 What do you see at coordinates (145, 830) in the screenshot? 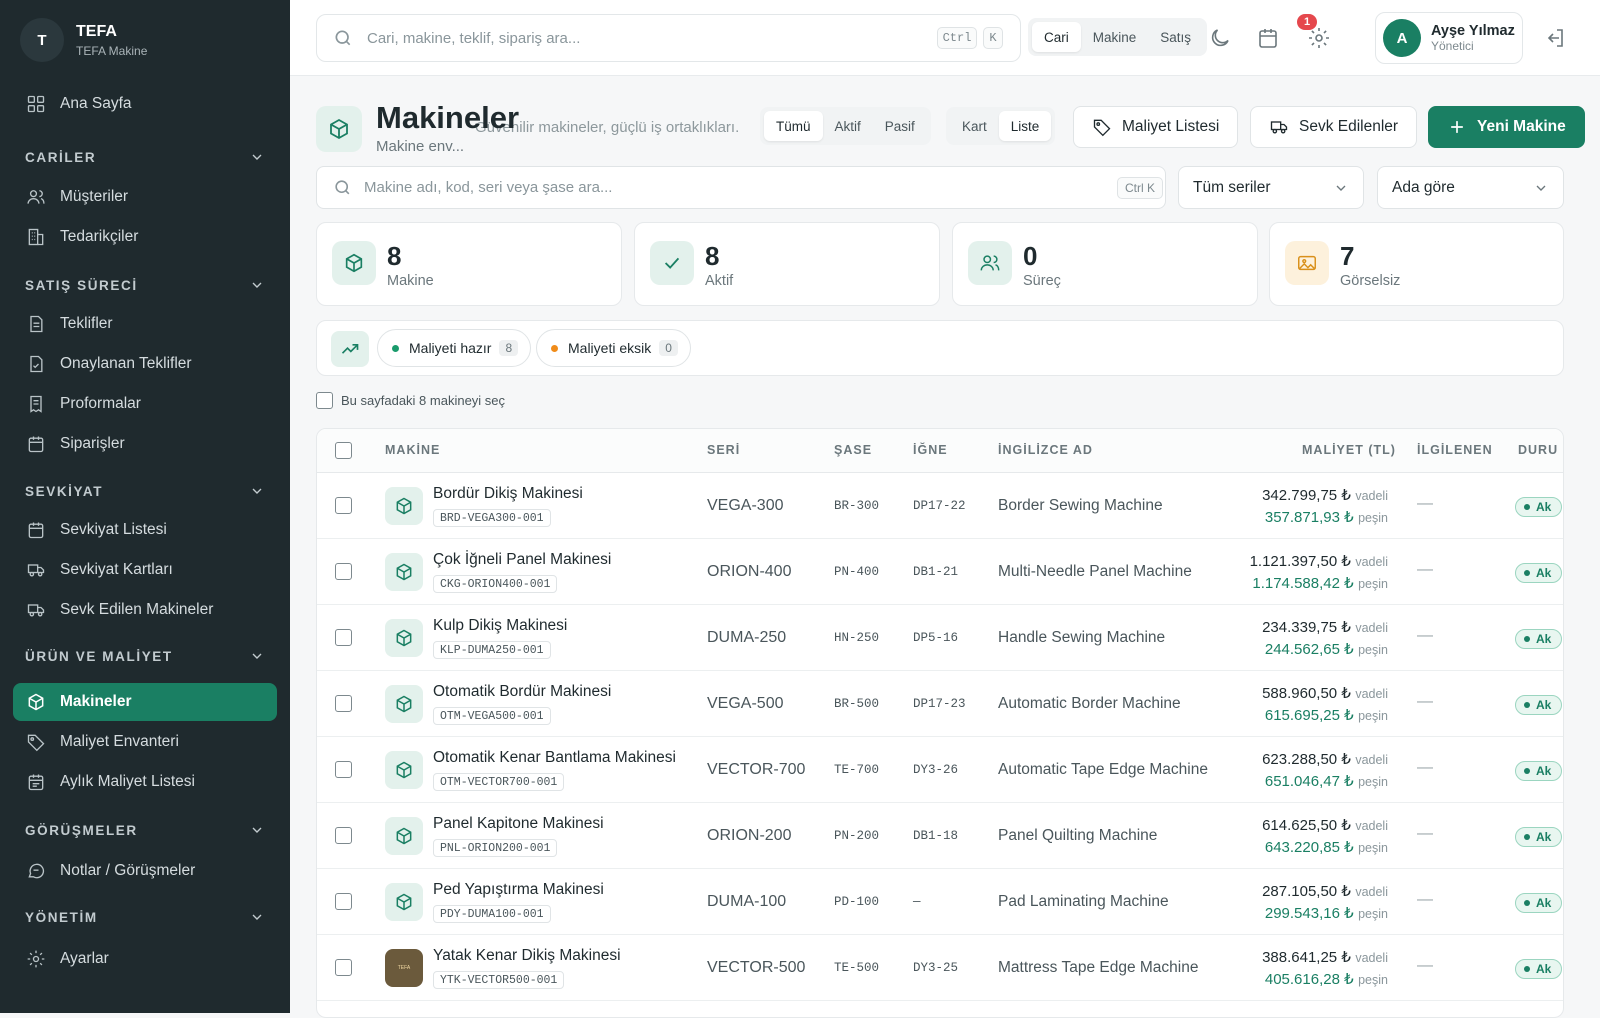
I see `section-gorusmeler: GÖRÜŞMELER` at bounding box center [145, 830].